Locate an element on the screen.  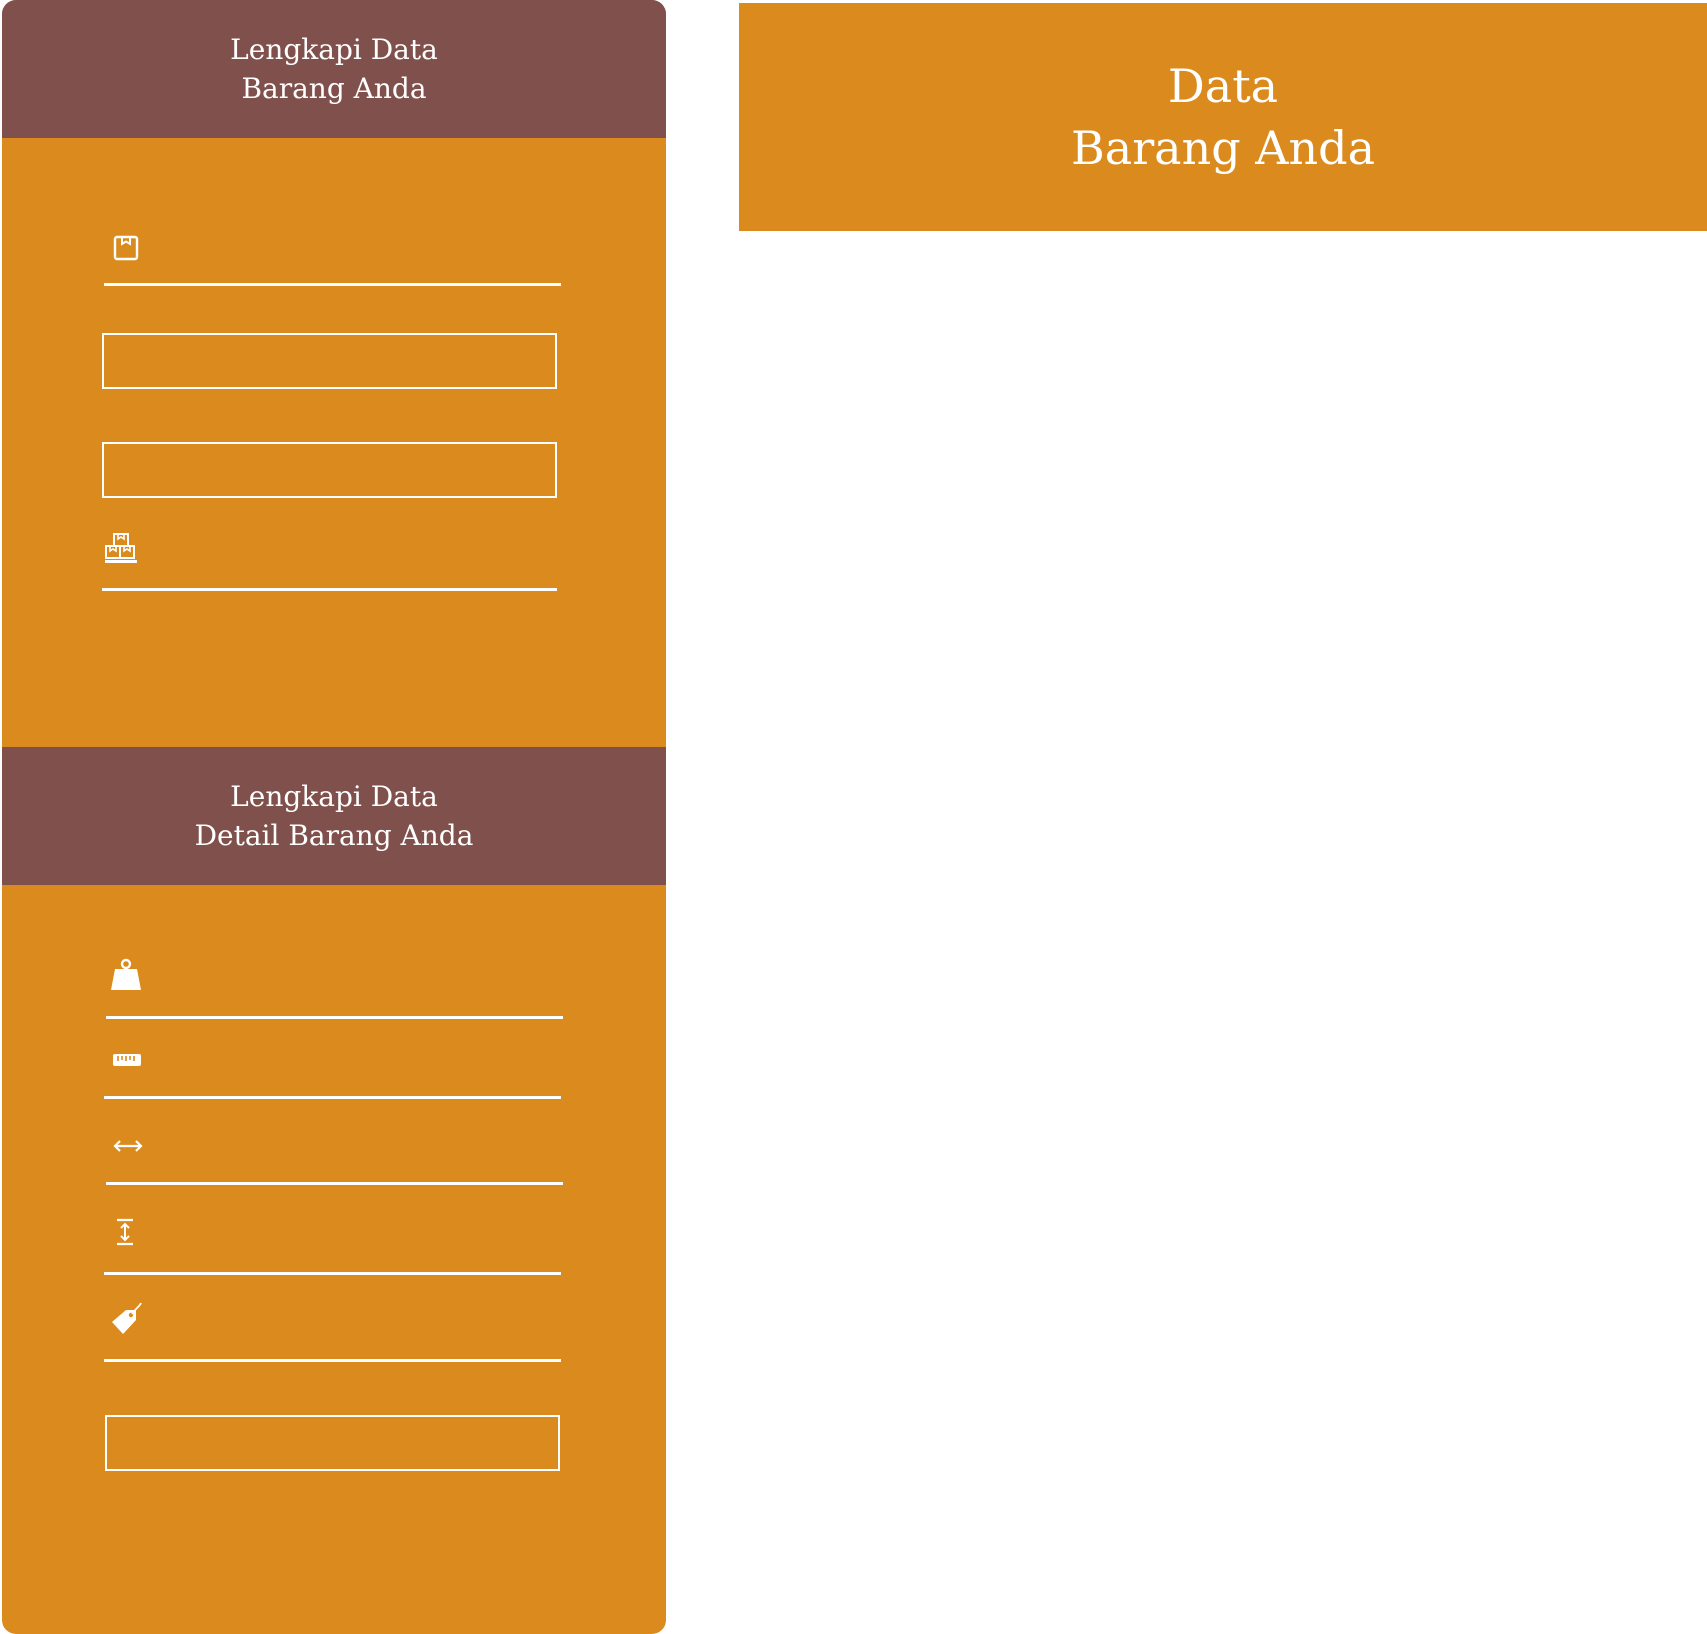
section-title-line-2: Detail Barang Anda is located at coordinates (334, 835).